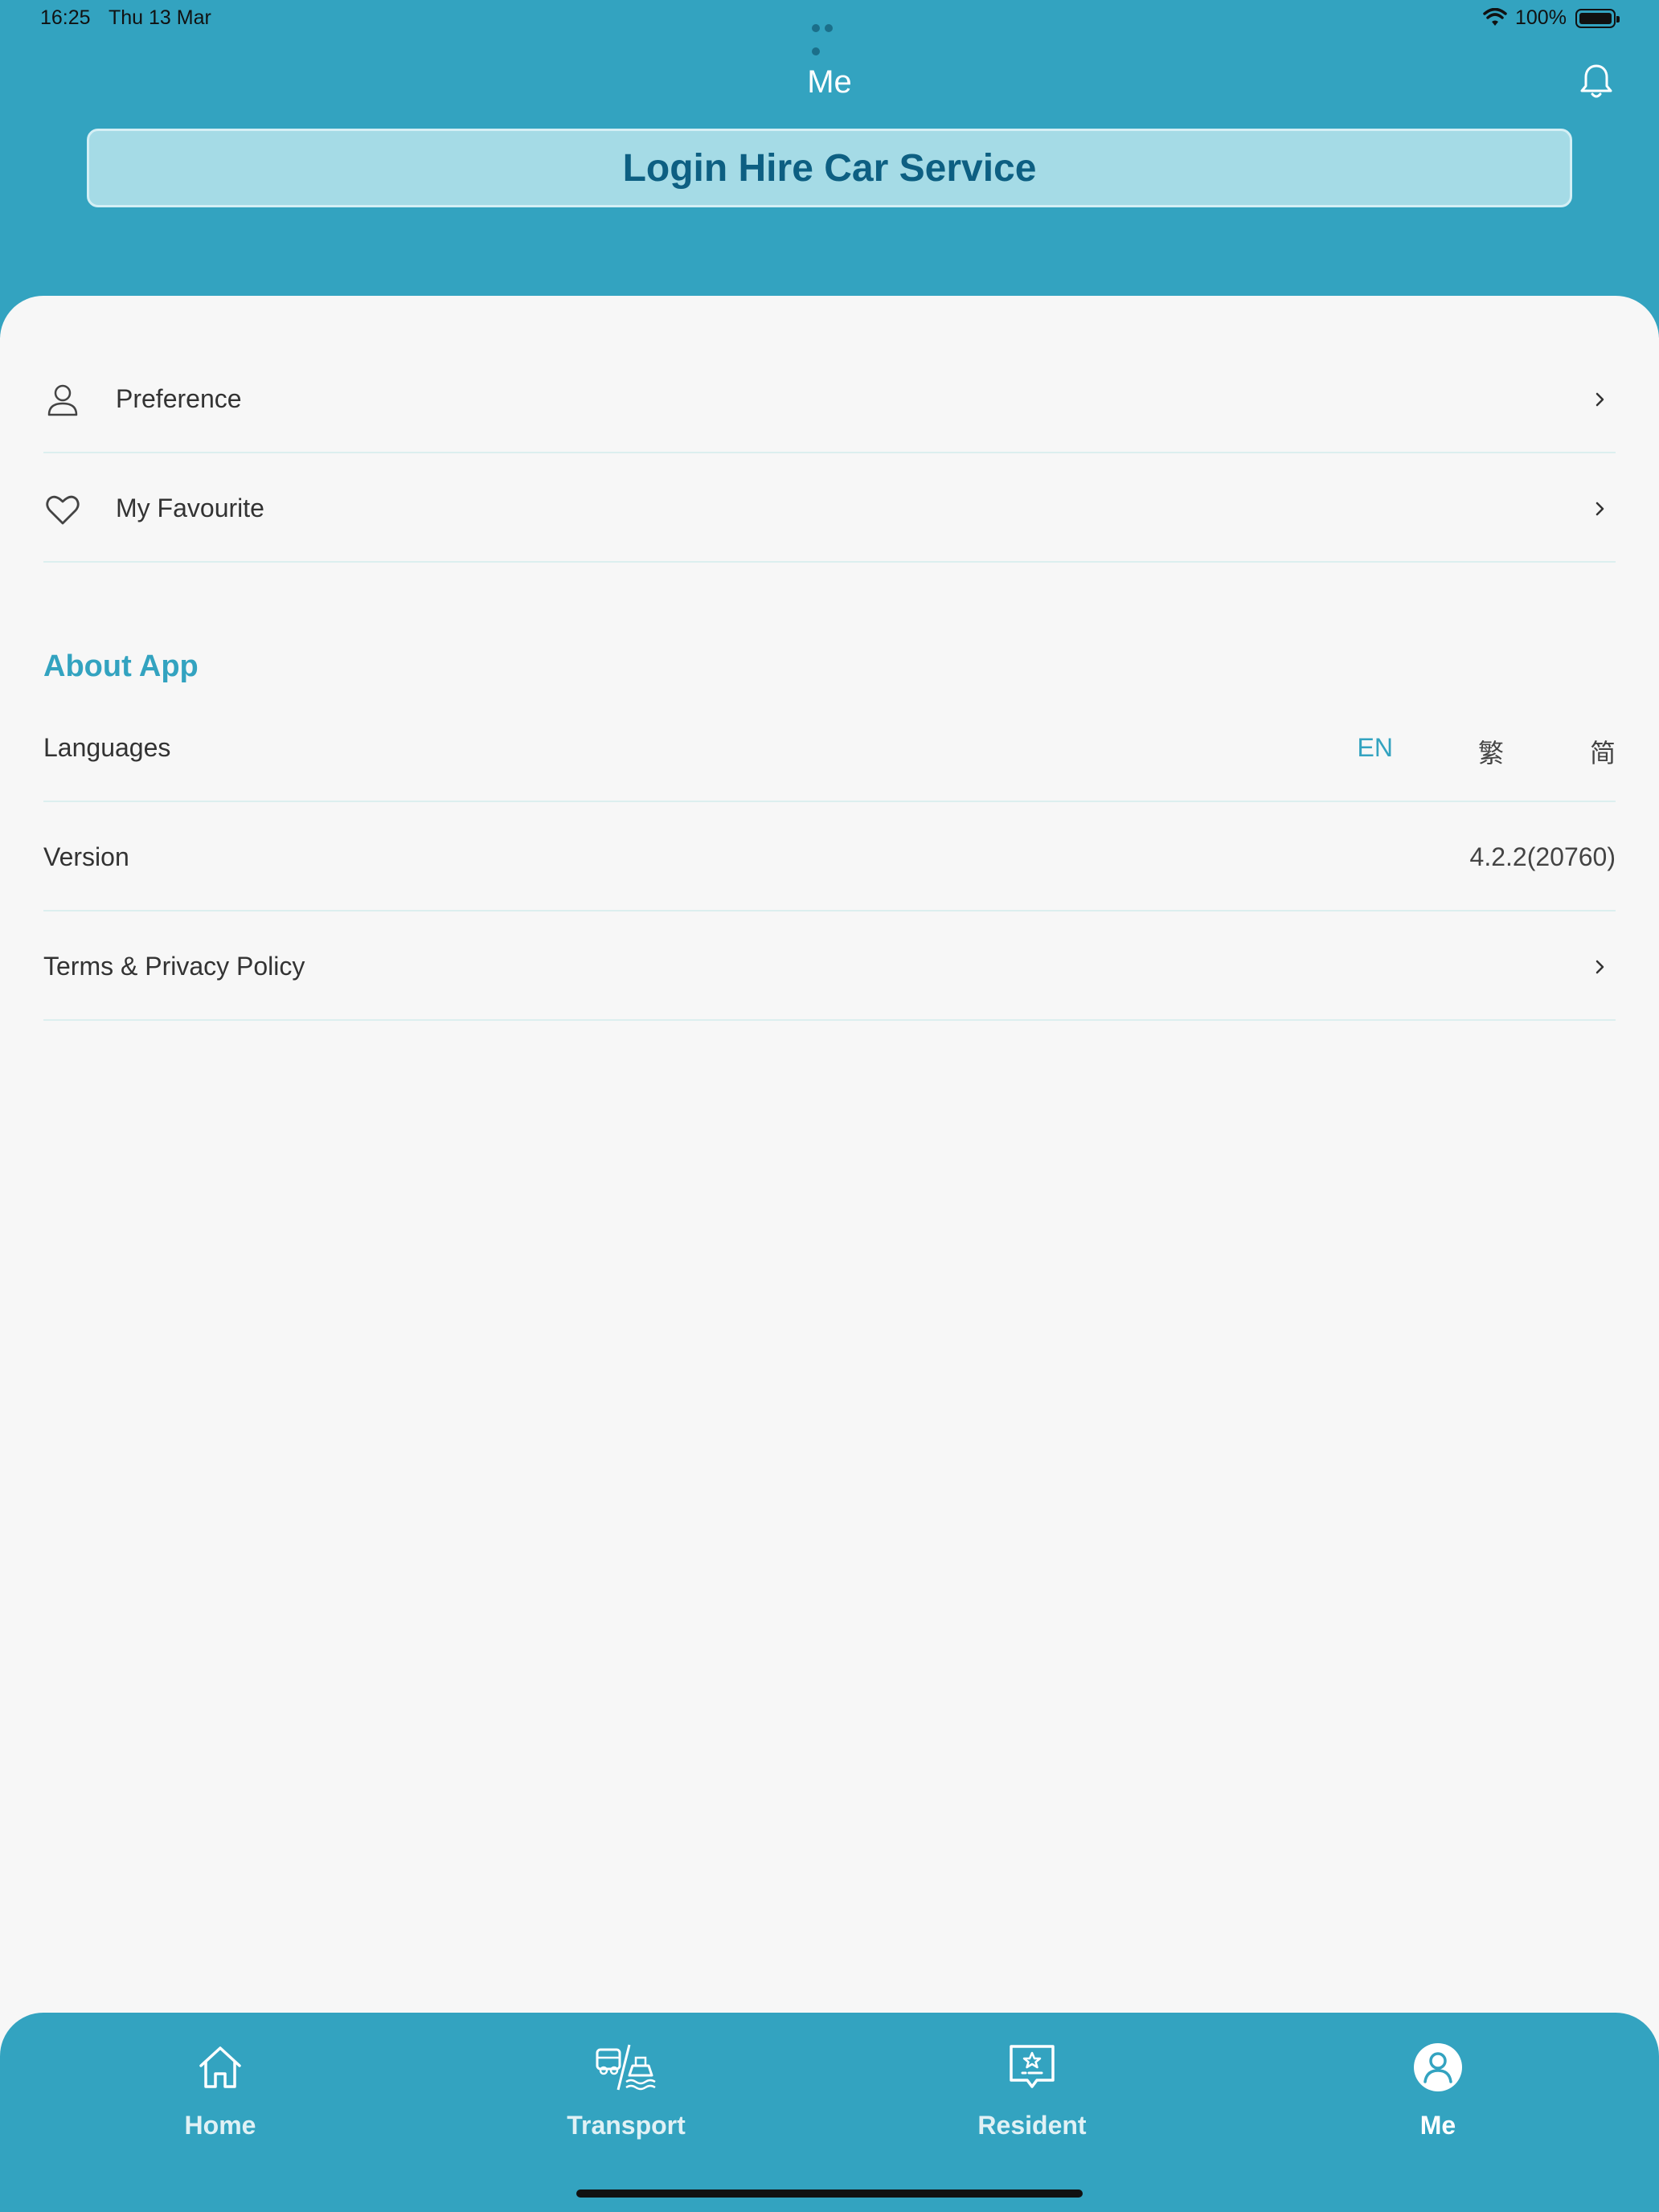 The width and height of the screenshot is (1659, 2212). What do you see at coordinates (829, 508) in the screenshot?
I see `my-favourite-row: My Favourite` at bounding box center [829, 508].